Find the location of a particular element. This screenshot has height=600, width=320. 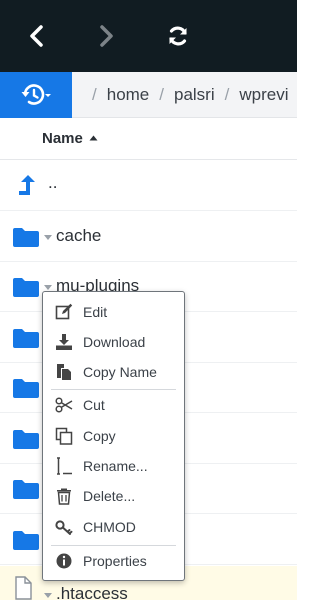

menu-item-label: Properties is located at coordinates (115, 561).